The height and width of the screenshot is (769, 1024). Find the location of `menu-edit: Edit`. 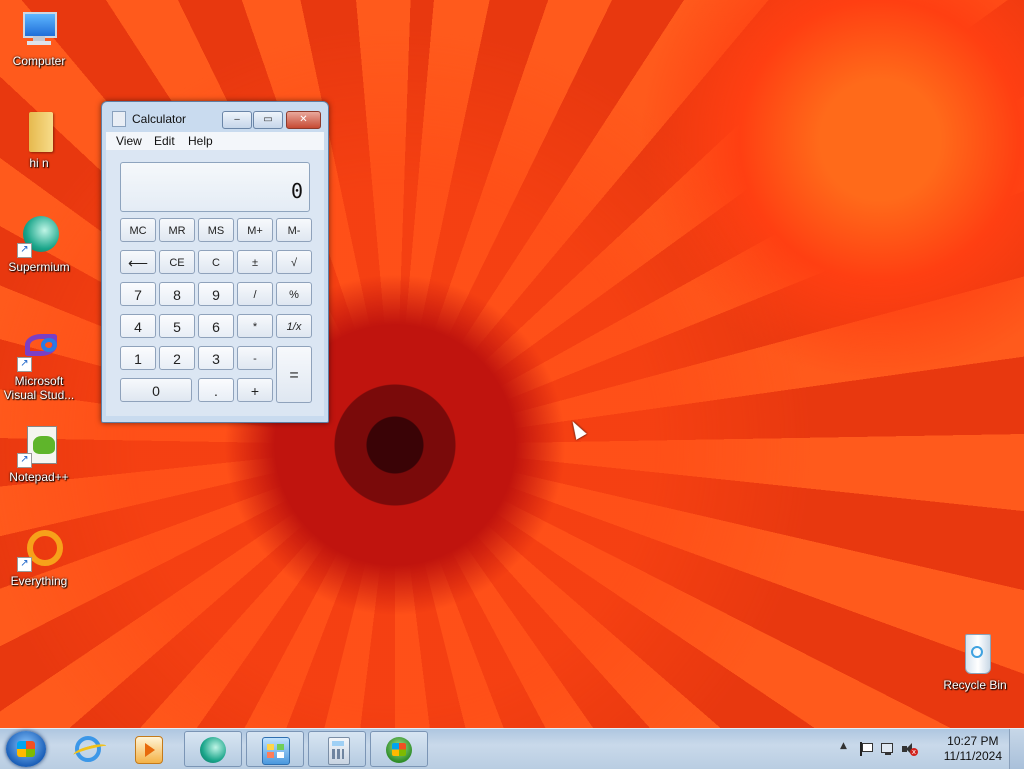

menu-edit: Edit is located at coordinates (164, 141).